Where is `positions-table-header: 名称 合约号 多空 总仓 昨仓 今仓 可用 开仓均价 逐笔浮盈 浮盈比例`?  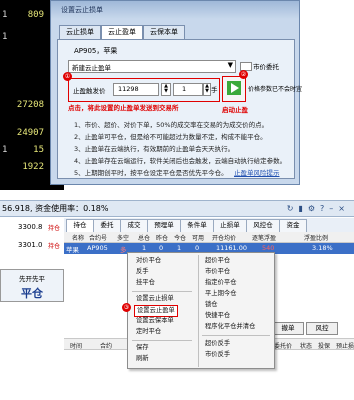 positions-table-header: 名称 合约号 多空 总仓 昨仓 今仓 可用 开仓均价 逐笔浮盈 浮盈比例 is located at coordinates (209, 237).